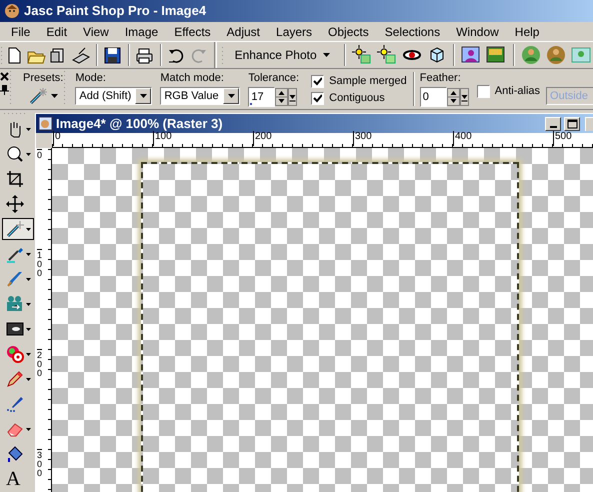 The image size is (593, 492). Describe the element at coordinates (496, 55) in the screenshot. I see `landscape-grid-icon` at that location.